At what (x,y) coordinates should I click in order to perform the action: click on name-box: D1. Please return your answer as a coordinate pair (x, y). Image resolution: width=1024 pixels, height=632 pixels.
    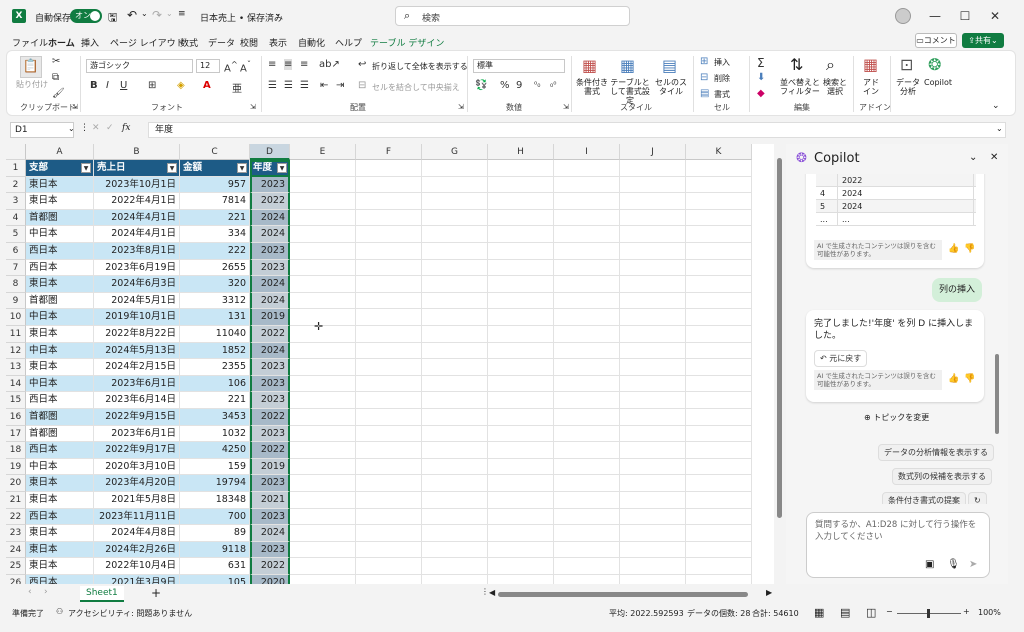
    Looking at the image, I should click on (42, 130).